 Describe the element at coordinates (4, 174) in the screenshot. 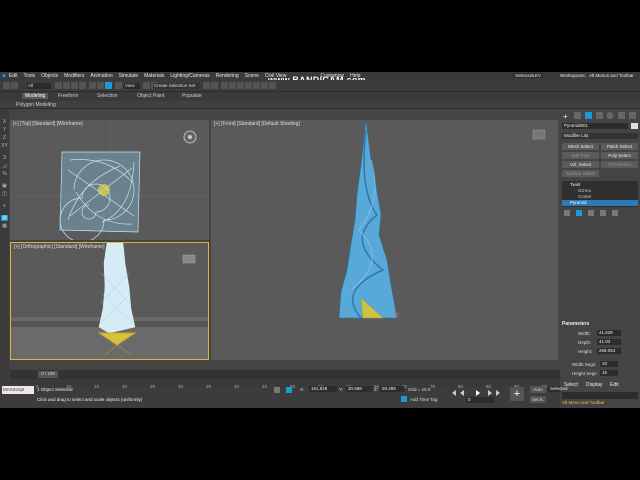

I see `snap-percent-icon: %` at that location.